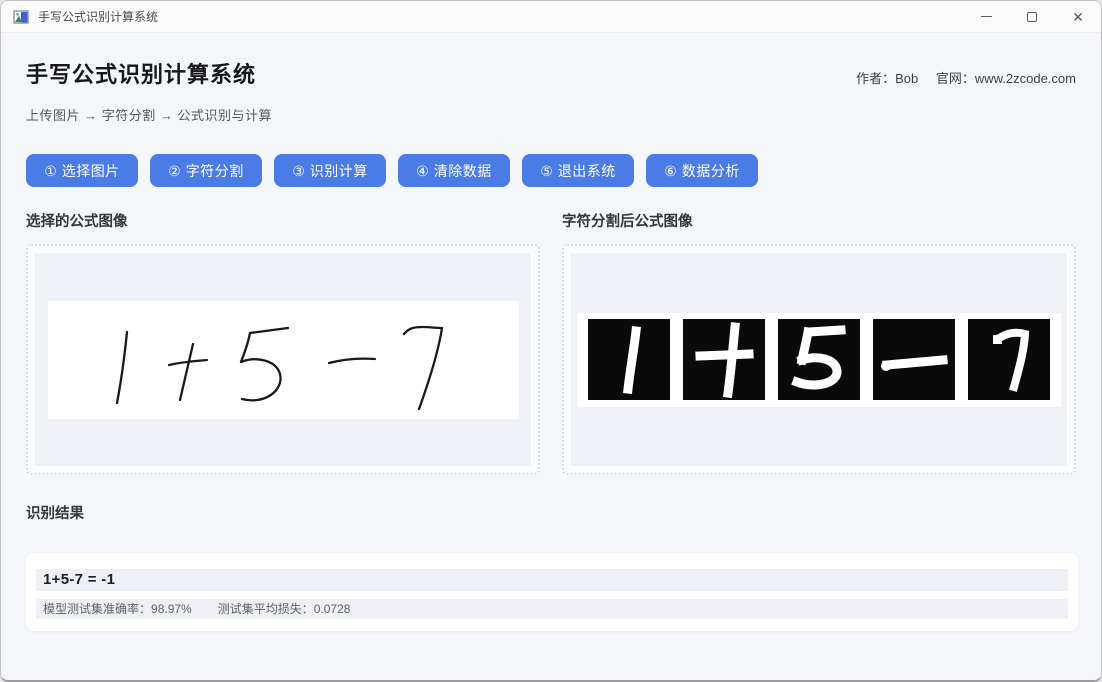 This screenshot has width=1102, height=682. I want to click on author-info: 作者：Bob 官网：www.2zcode.com, so click(966, 78).